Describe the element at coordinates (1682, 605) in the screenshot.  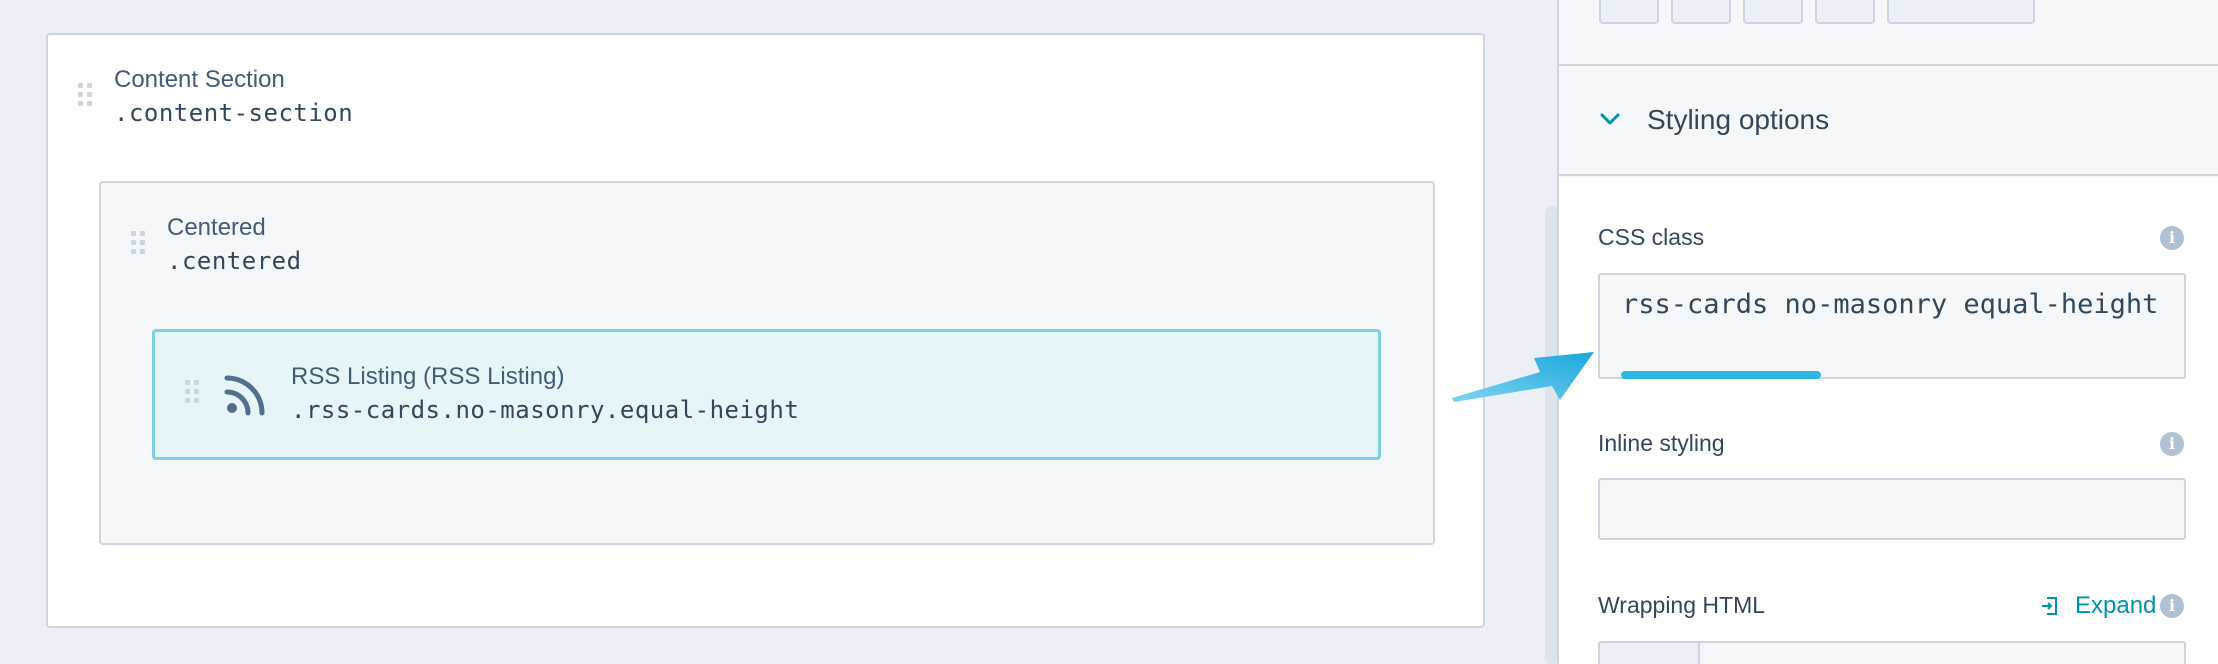
I see `wrapping-html-label: Wrapping HTML` at that location.